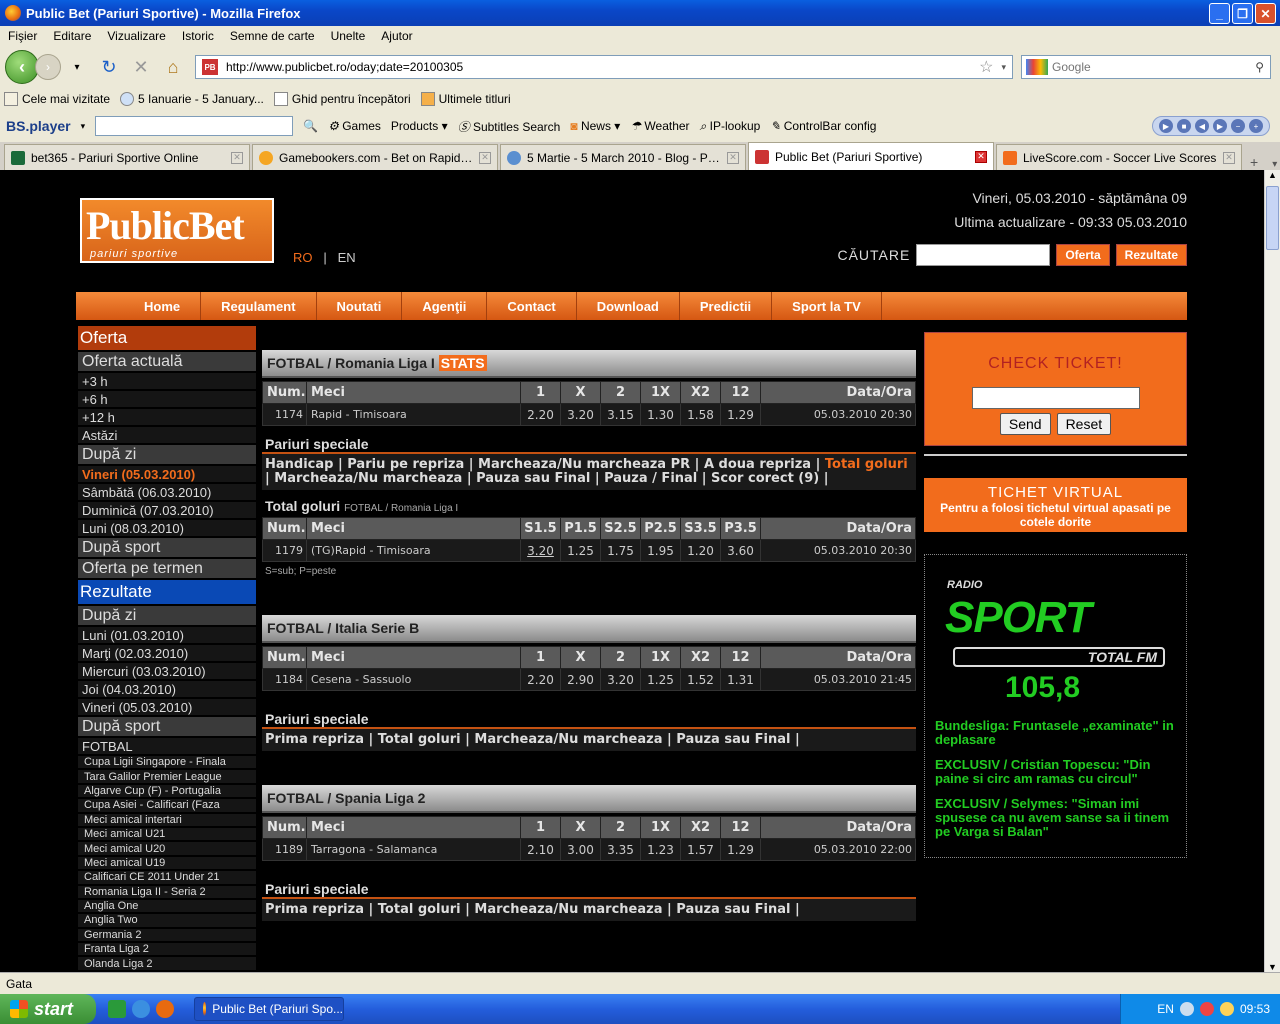 Image resolution: width=1280 pixels, height=1024 pixels. Describe the element at coordinates (167, 635) in the screenshot. I see `sidebar-result-day: Luni (01.03.2010)` at that location.